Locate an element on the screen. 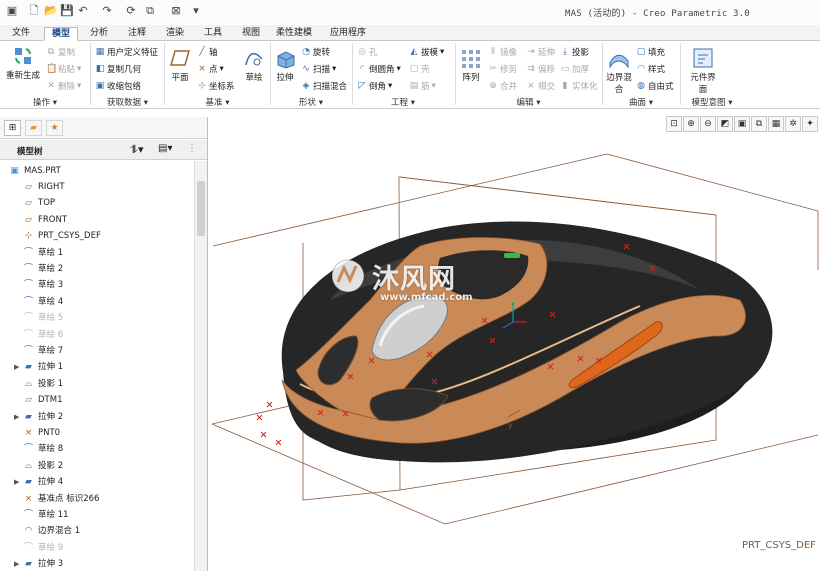  group-label-engineering: 工程 ▾ is located at coordinates (403, 102).